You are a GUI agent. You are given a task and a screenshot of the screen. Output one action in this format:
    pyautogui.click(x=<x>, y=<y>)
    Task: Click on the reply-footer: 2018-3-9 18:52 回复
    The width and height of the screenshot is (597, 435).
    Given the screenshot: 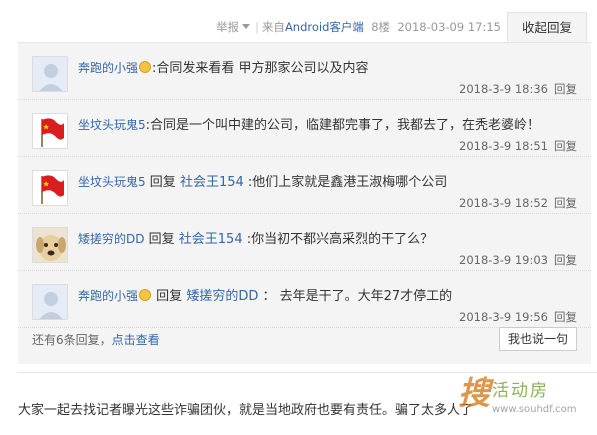 What is the action you would take?
    pyautogui.click(x=518, y=203)
    